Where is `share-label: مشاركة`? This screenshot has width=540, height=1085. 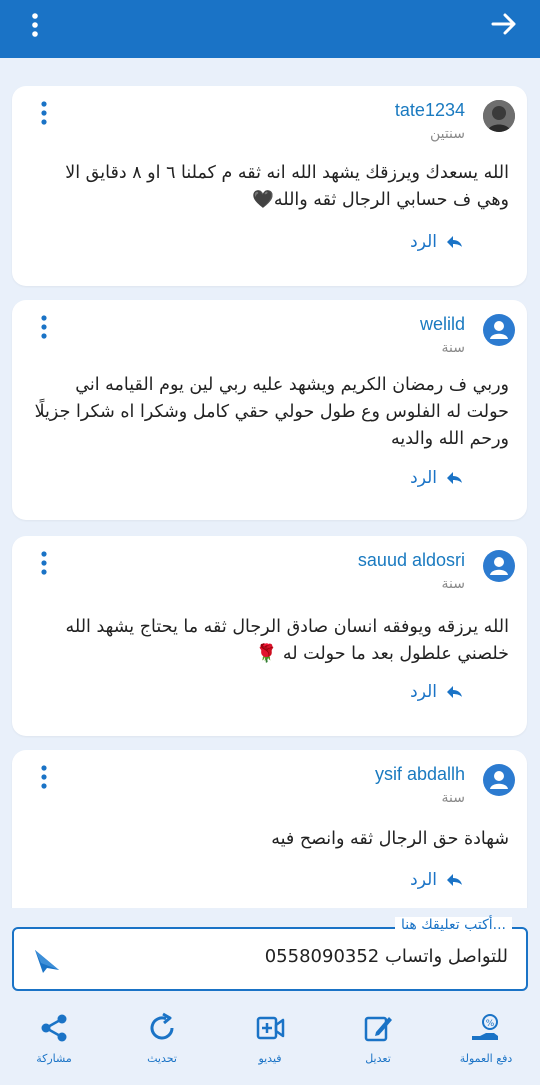 share-label: مشاركة is located at coordinates (54, 1058).